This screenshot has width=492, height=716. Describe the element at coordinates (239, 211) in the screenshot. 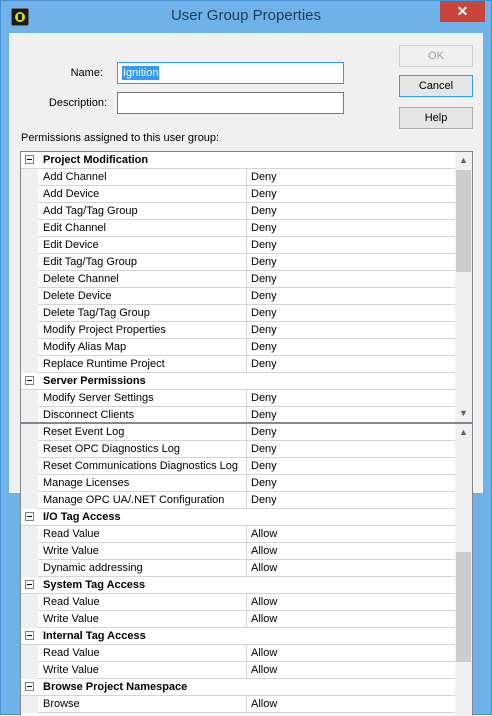

I see `permission-row: Add Tag/Tag Group Deny` at that location.